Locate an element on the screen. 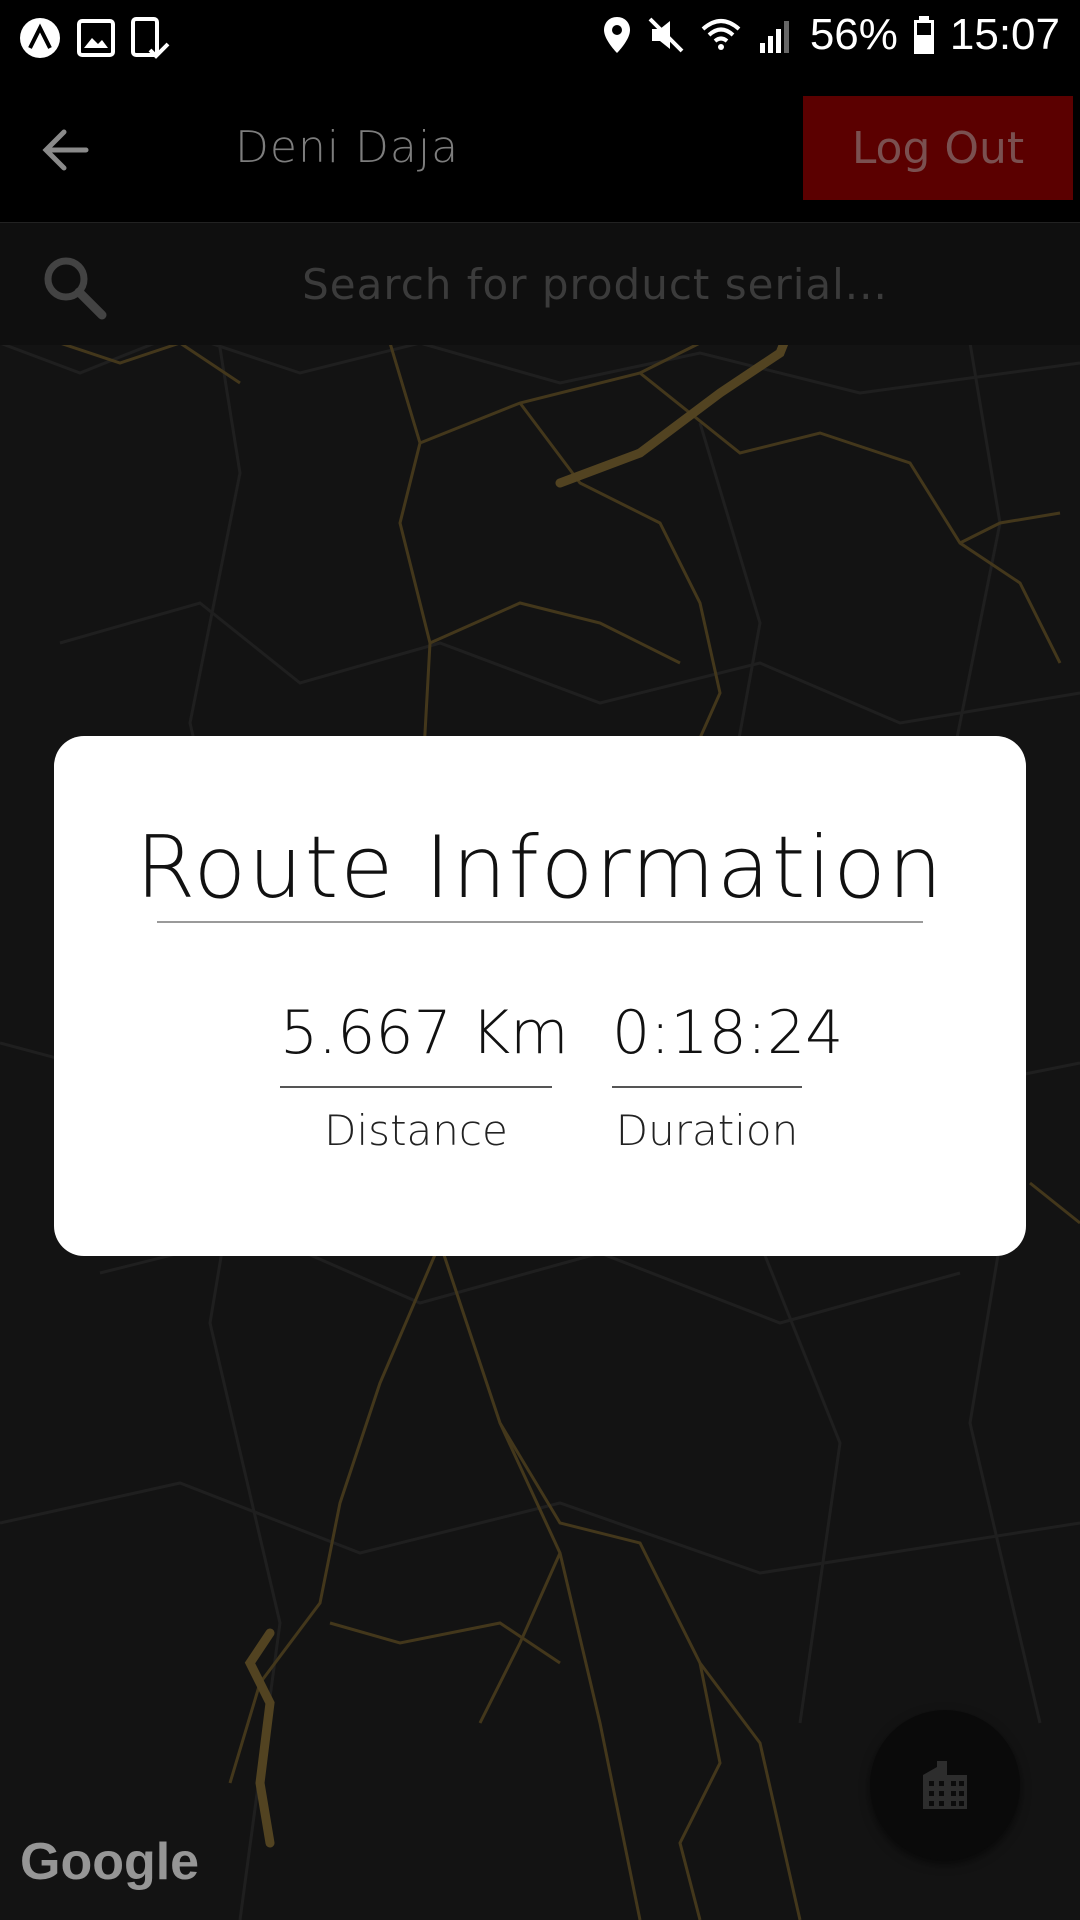 This screenshot has height=1920, width=1080. duration-label: Duration is located at coordinates (707, 1130).